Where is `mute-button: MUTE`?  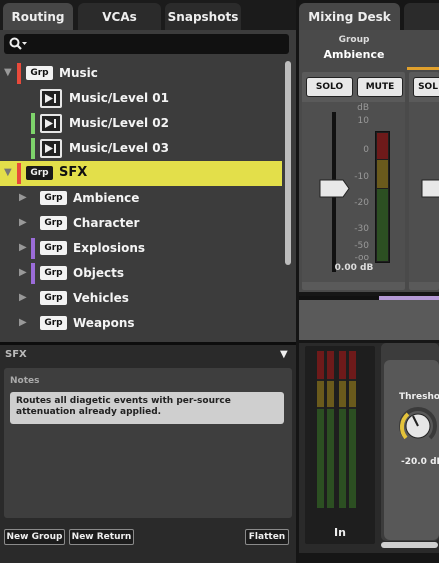 mute-button: MUTE is located at coordinates (380, 87).